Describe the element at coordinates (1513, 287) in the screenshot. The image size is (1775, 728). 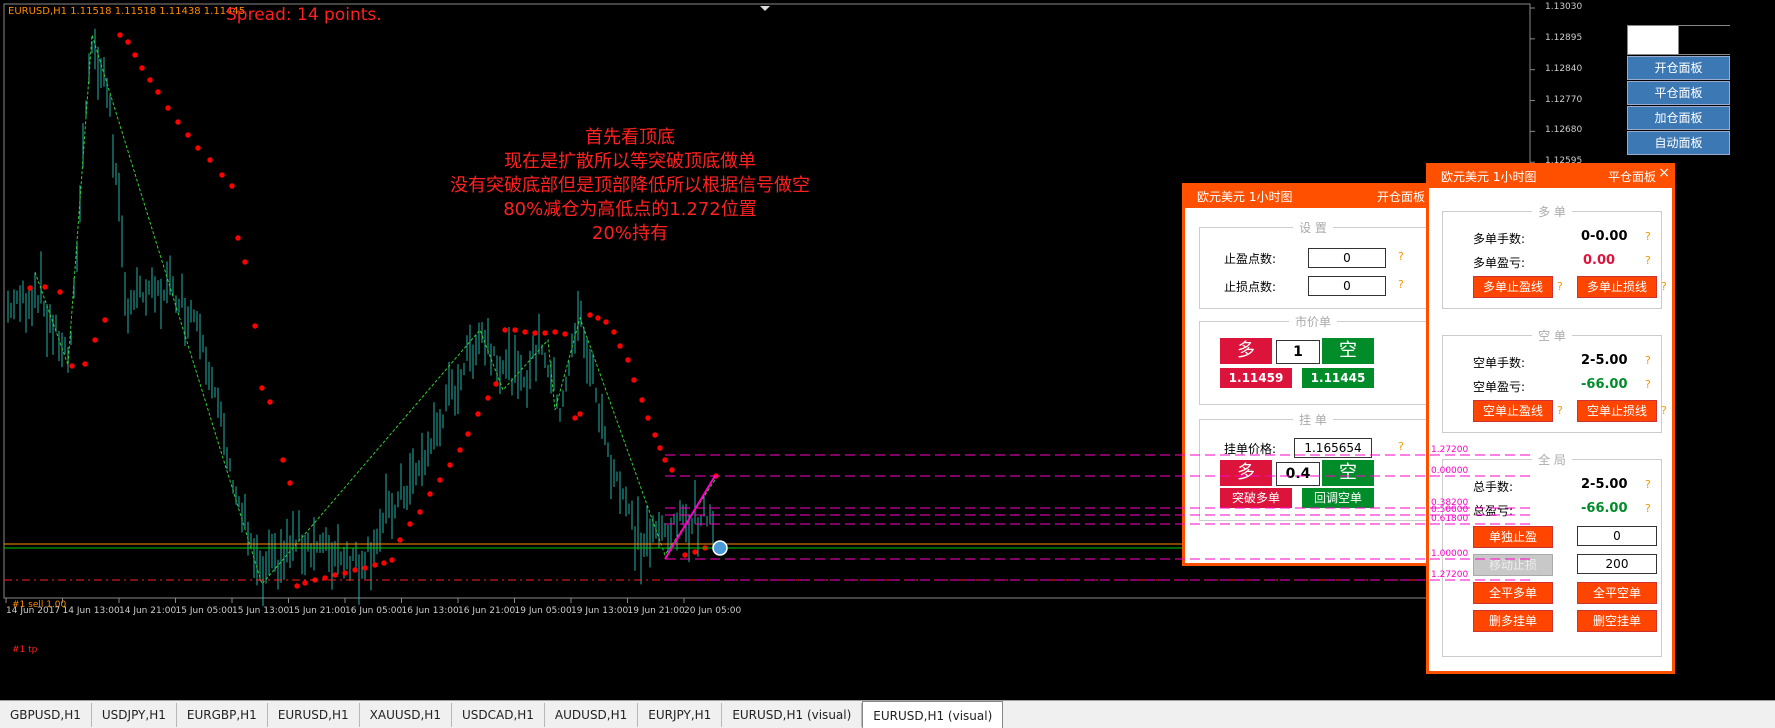
I see `long-tp-line-button: 多单止盈线` at that location.